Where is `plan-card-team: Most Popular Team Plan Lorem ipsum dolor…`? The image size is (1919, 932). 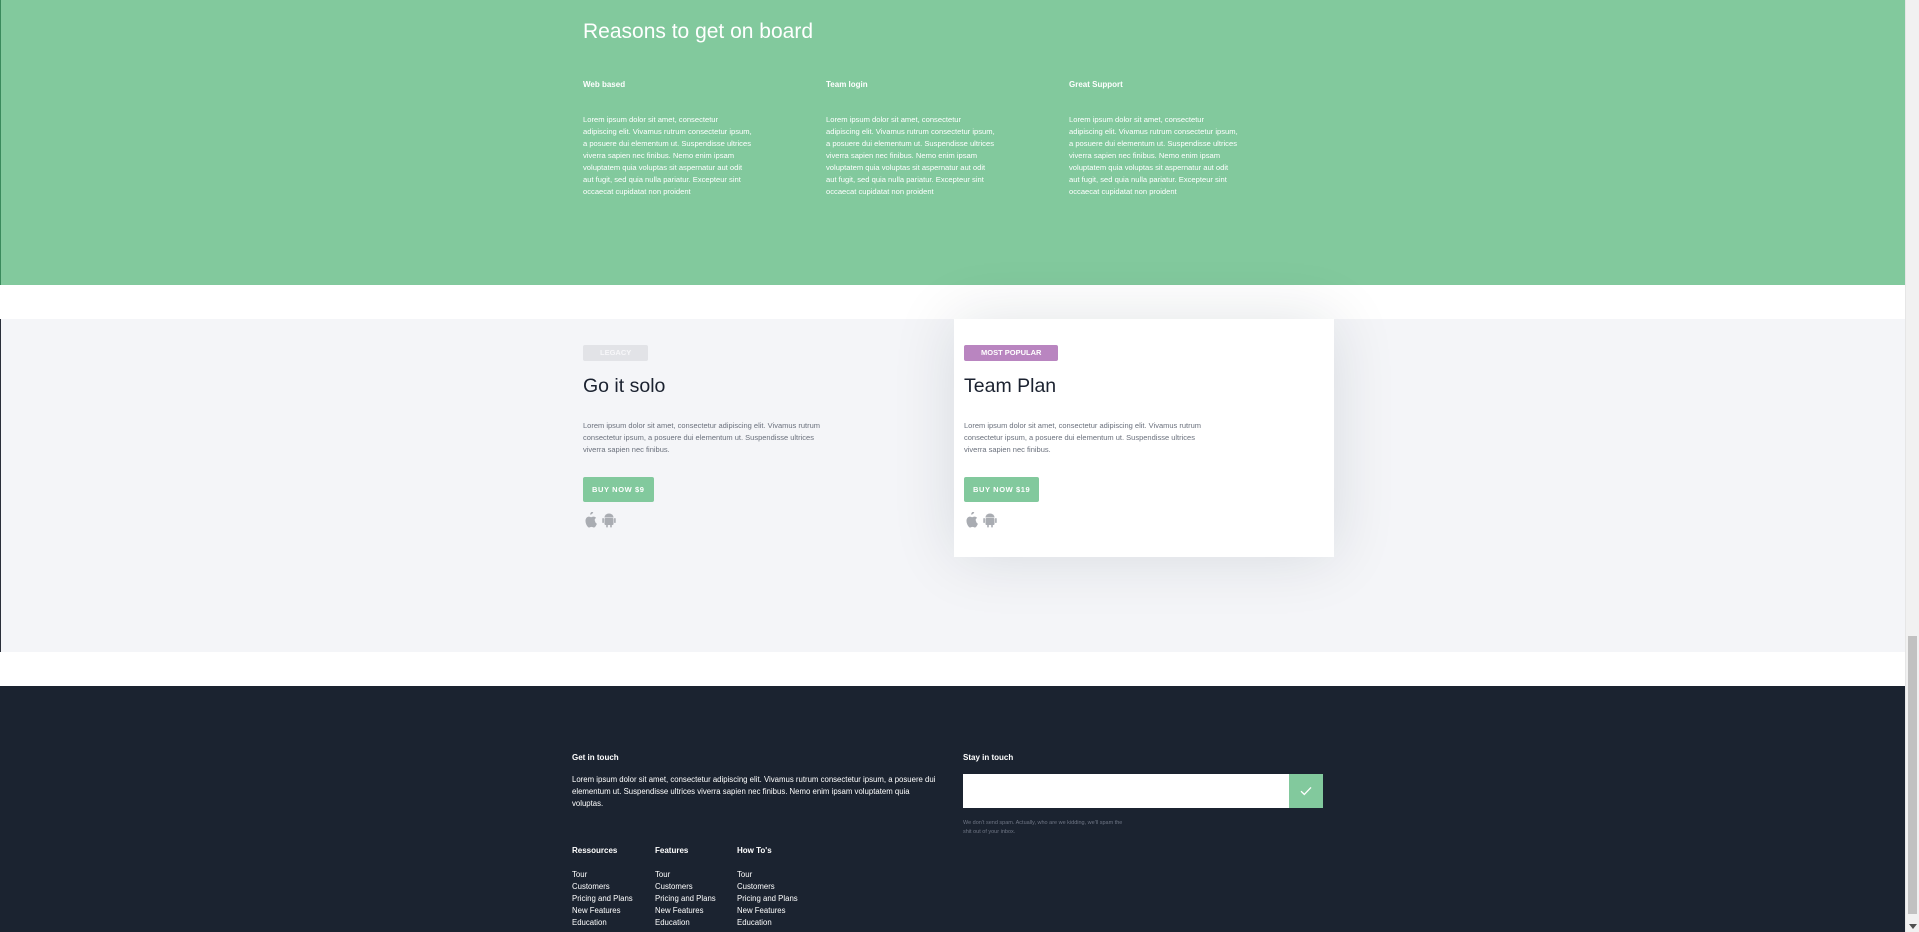
plan-card-team: Most Popular Team Plan Lorem ipsum dolor… is located at coordinates (1144, 438).